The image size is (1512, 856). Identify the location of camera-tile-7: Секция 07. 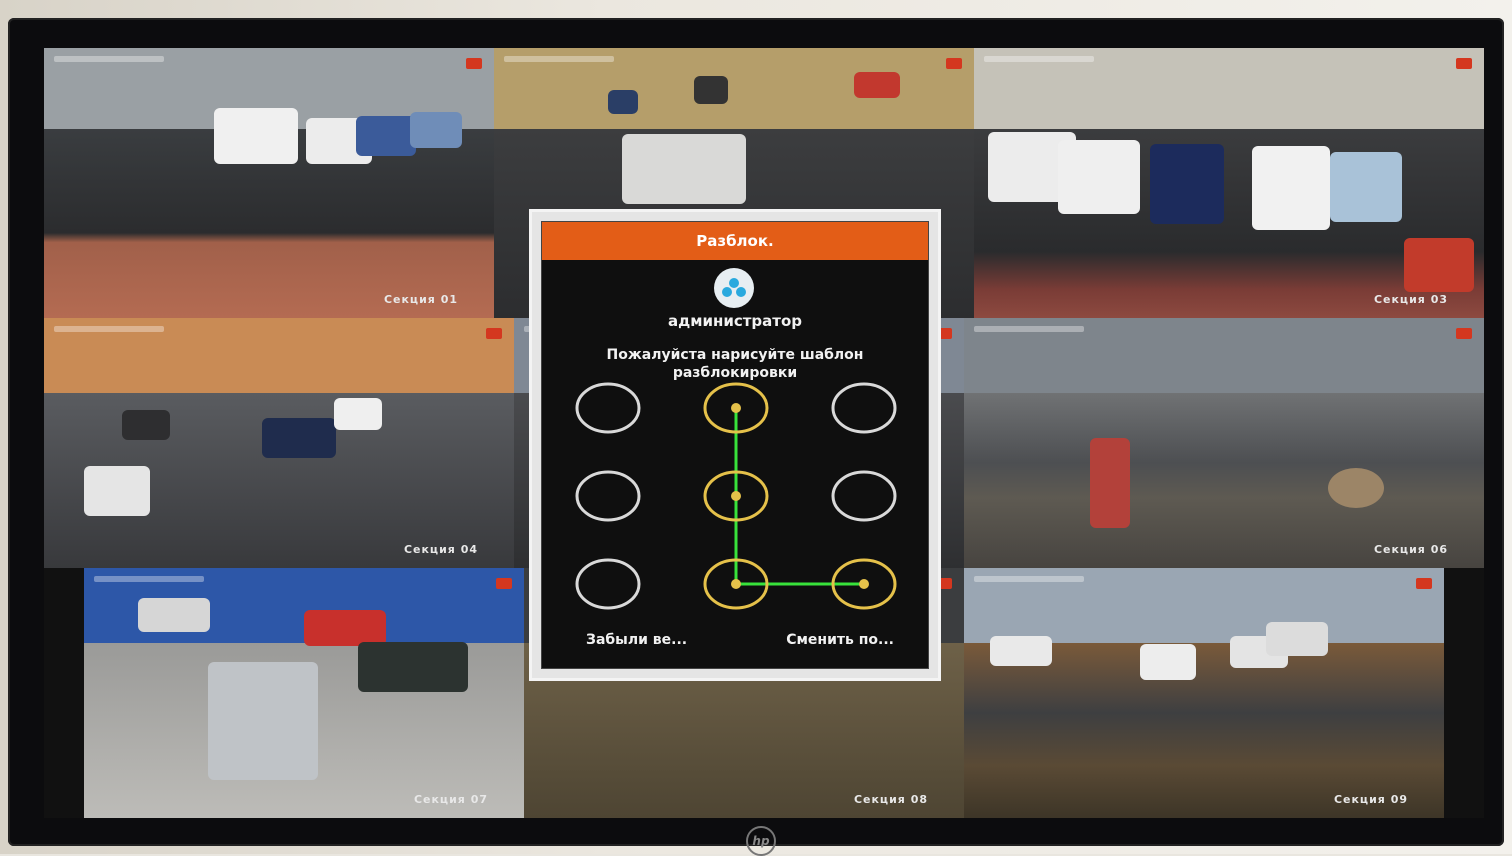
(304, 693).